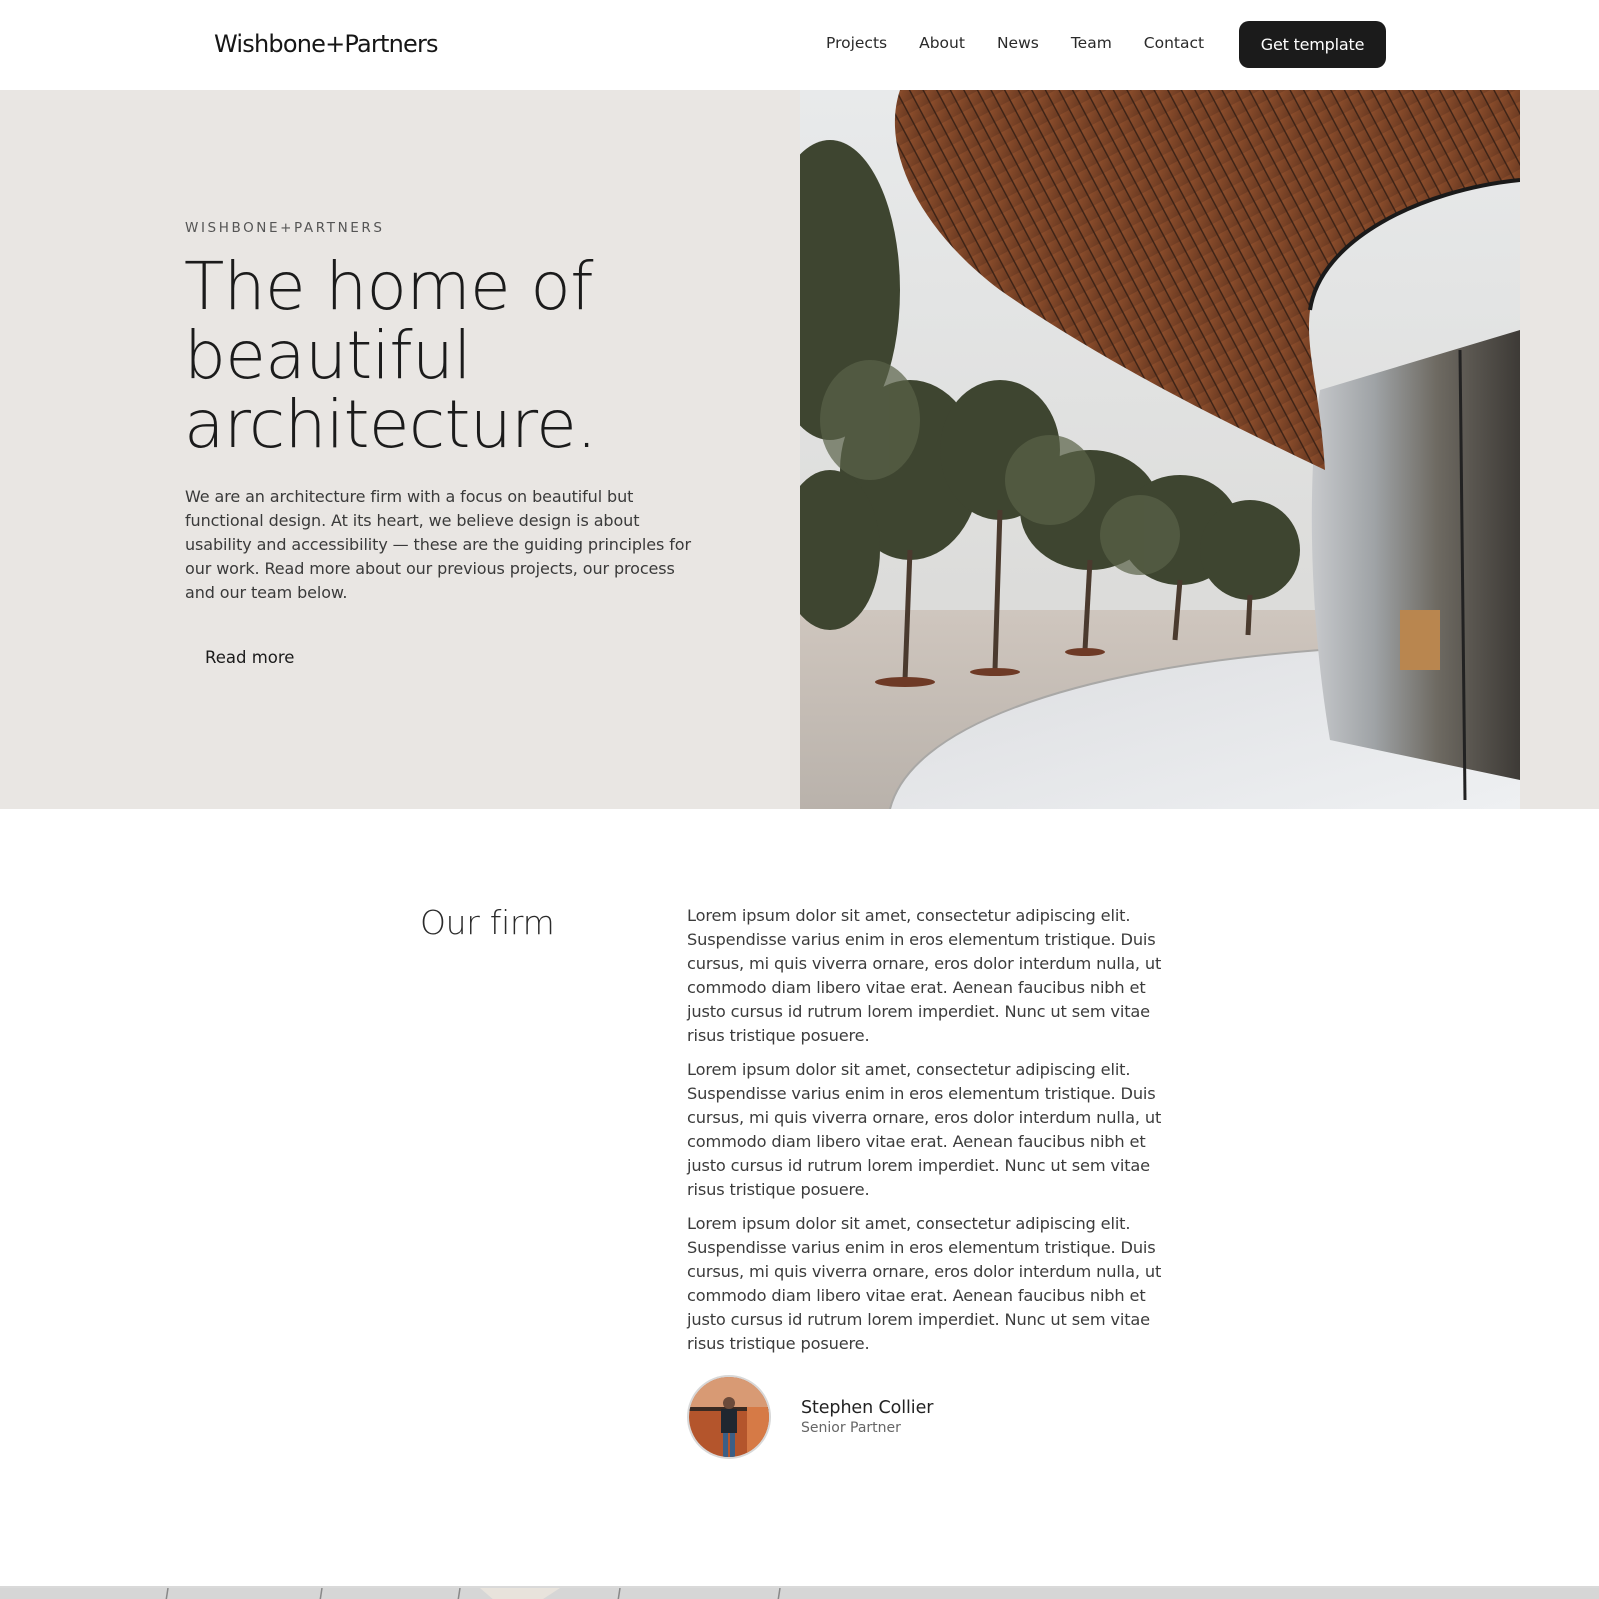 This screenshot has height=1599, width=1599. What do you see at coordinates (851, 1428) in the screenshot?
I see `author-role: Senior Partner` at bounding box center [851, 1428].